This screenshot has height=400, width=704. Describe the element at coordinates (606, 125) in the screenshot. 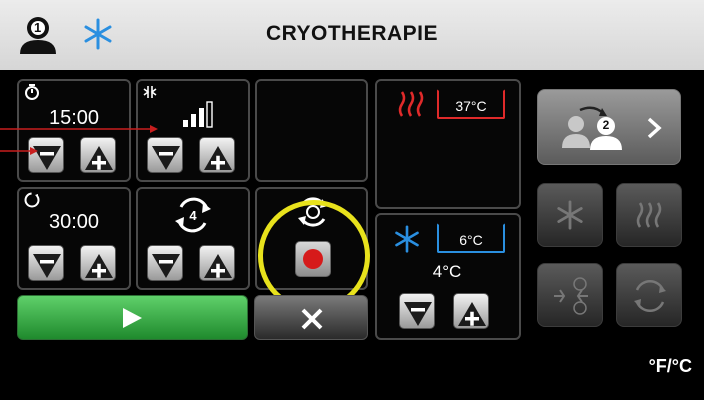

I see `next-patient-number: 2` at that location.